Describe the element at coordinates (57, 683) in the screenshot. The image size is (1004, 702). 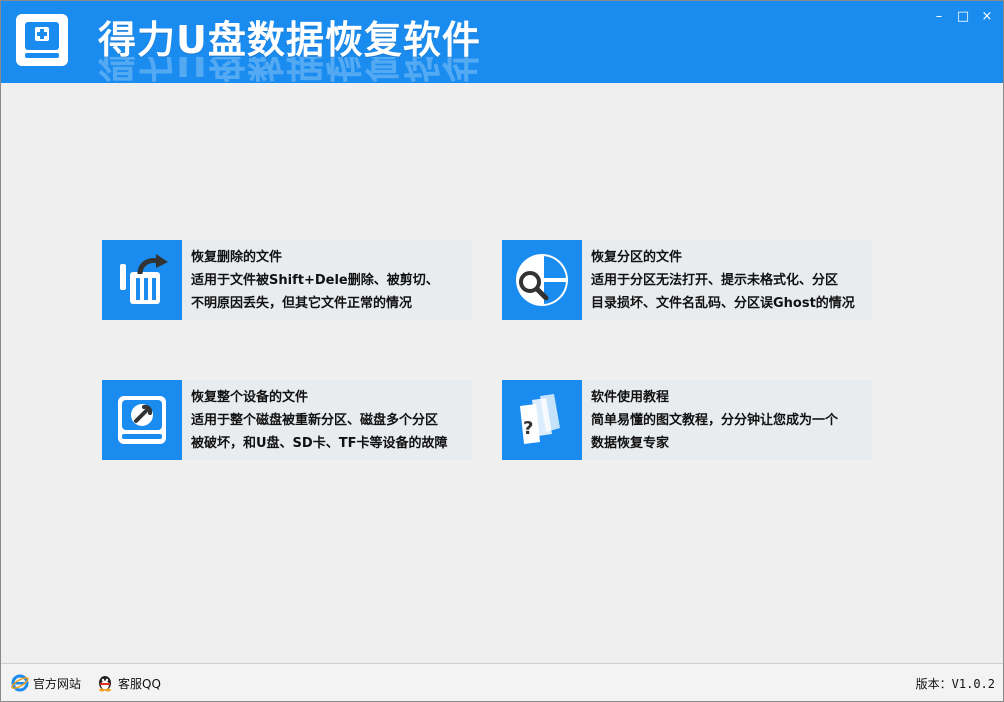
I see `official-website-label: 官方网站` at that location.